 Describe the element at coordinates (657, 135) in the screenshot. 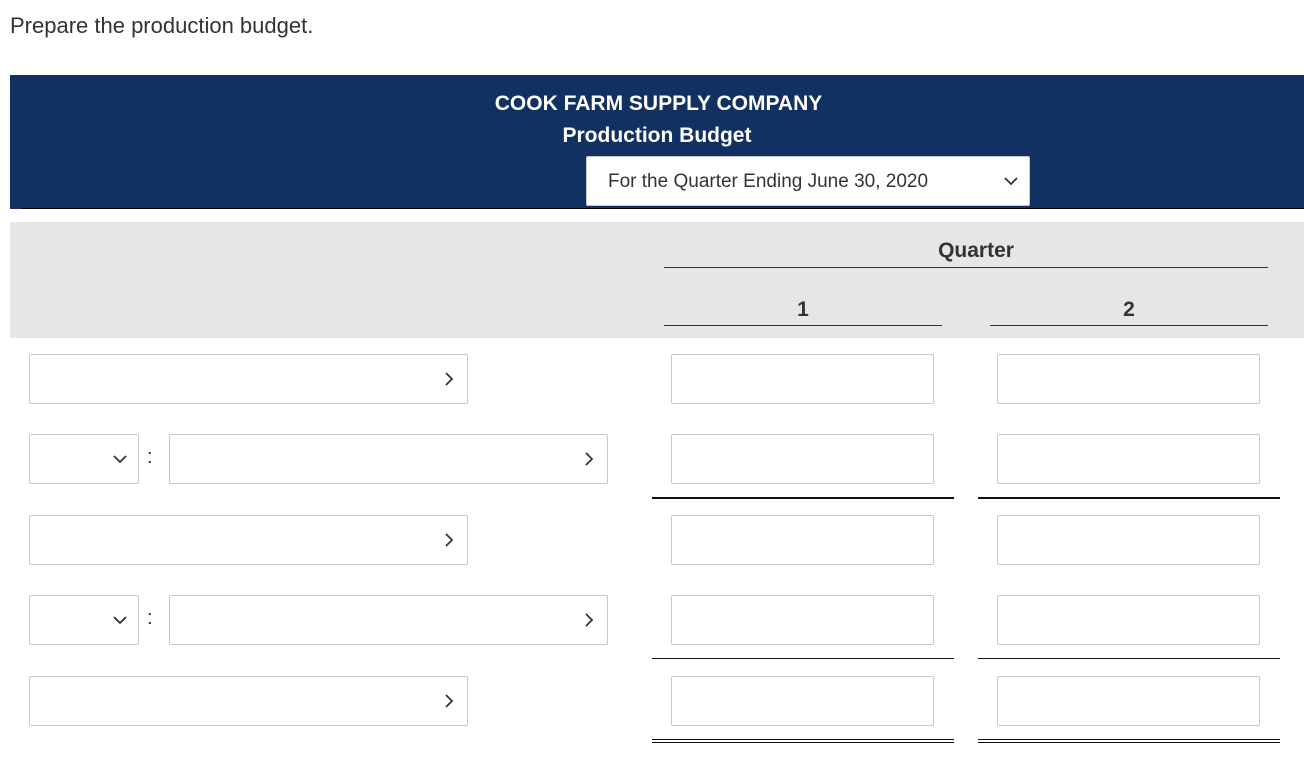

I see `budget-title: Production Budget` at that location.